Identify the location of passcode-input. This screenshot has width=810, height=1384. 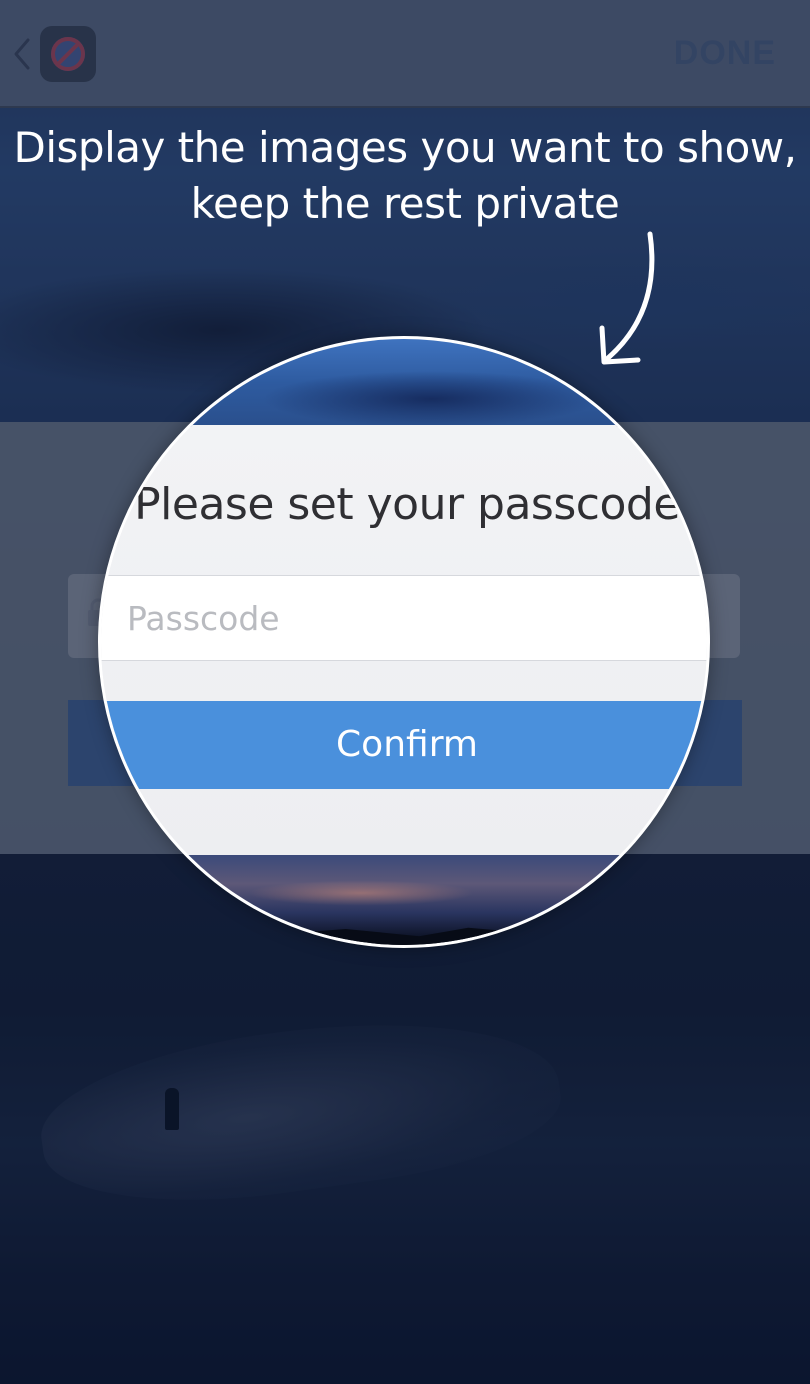
(407, 618).